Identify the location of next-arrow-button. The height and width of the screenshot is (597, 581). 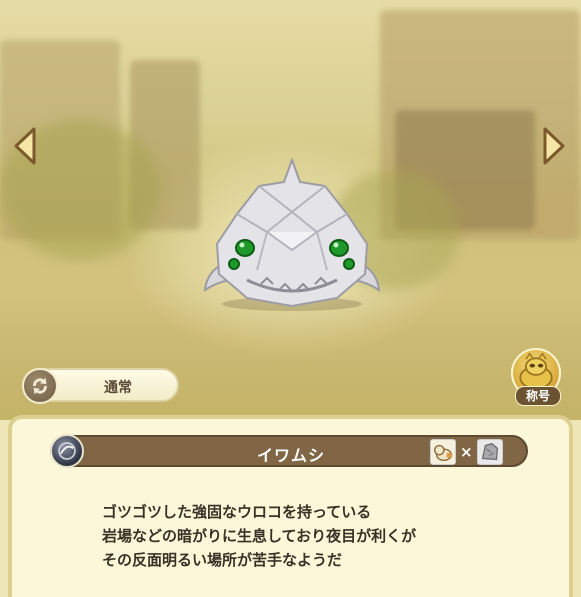
(554, 146).